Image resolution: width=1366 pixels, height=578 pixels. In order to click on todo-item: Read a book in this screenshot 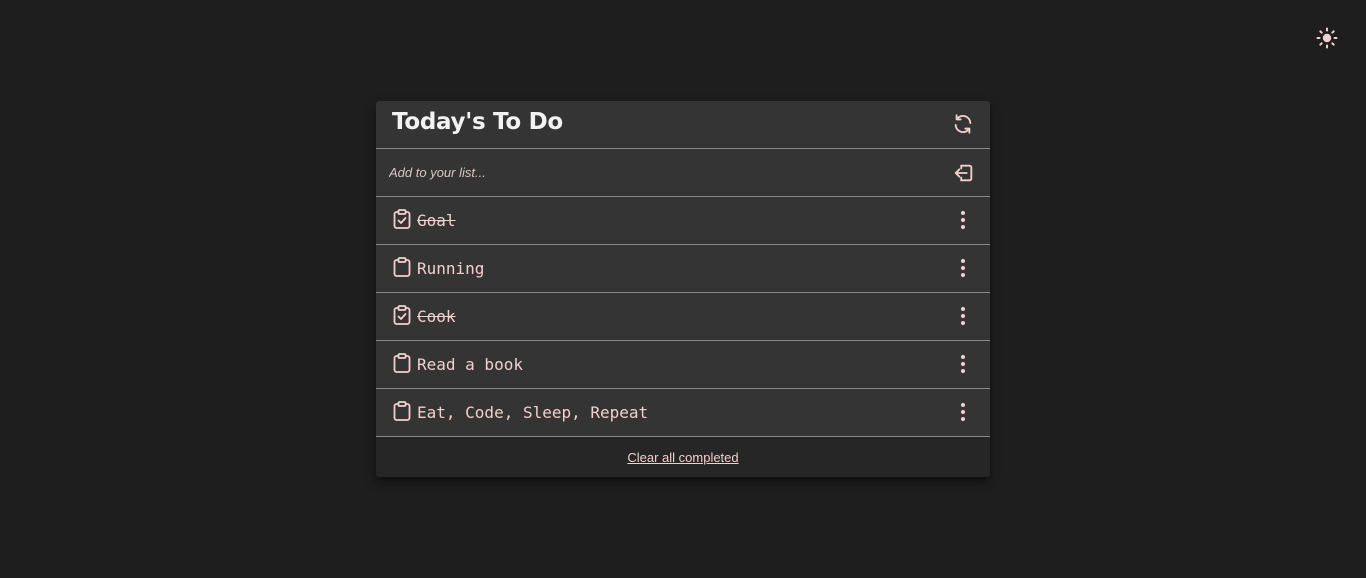, I will do `click(683, 365)`.